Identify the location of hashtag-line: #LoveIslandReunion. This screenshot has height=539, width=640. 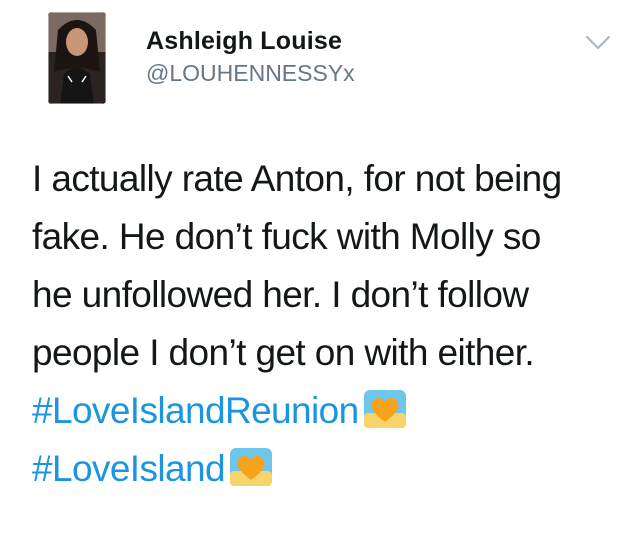
(332, 411).